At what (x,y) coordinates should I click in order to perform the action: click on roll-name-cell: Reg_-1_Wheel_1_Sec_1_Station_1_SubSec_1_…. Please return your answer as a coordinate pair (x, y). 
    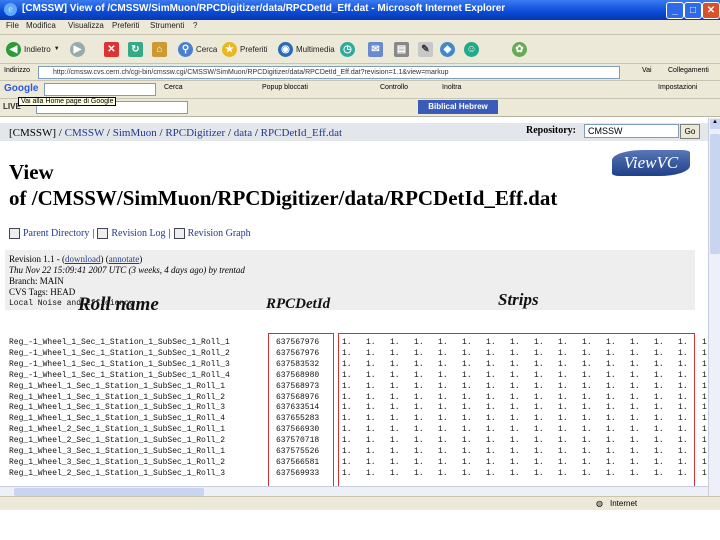
    Looking at the image, I should click on (119, 353).